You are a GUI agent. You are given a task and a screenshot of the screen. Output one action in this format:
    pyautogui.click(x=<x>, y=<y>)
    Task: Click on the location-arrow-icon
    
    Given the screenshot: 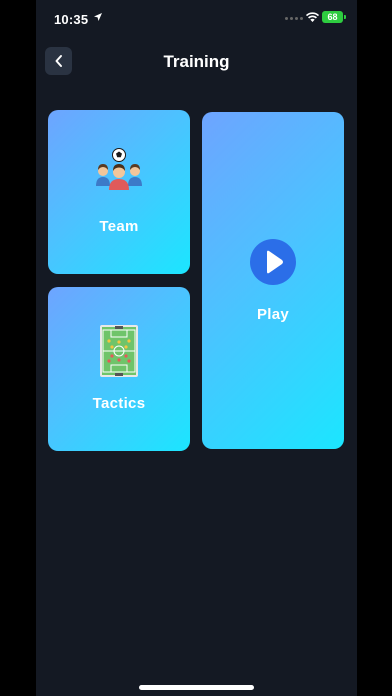 What is the action you would take?
    pyautogui.click(x=98, y=17)
    